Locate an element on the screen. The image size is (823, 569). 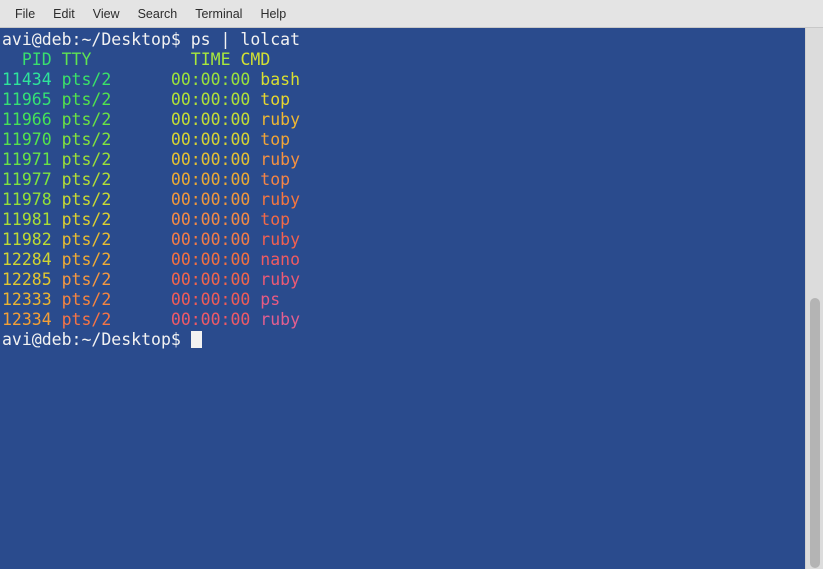
process-row: 11434 pts/2 00:00:00 bash is located at coordinates (403, 80).